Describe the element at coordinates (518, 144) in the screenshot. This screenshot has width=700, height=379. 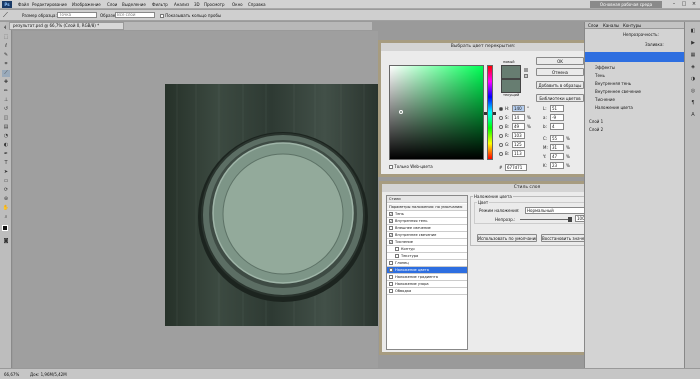
I see `field-value: 125` at that location.